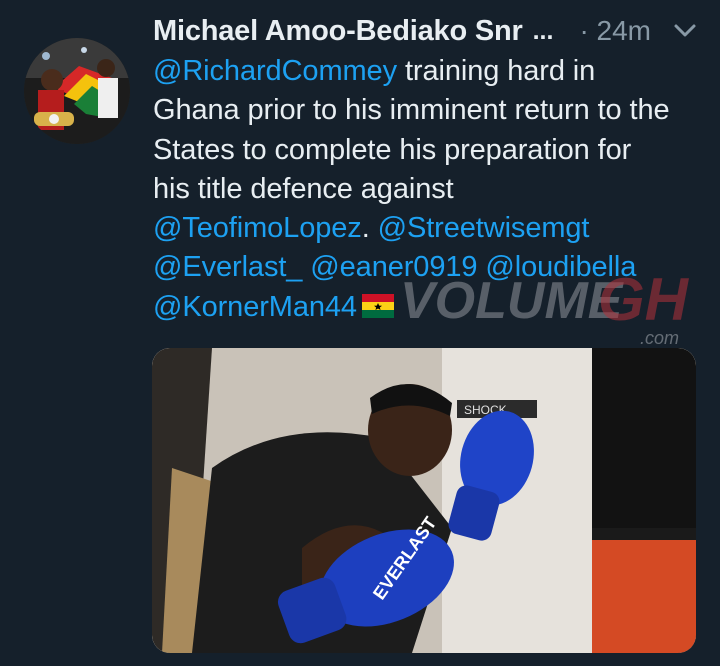 The width and height of the screenshot is (720, 666). What do you see at coordinates (659, 338) in the screenshot?
I see `watermark-domain: .com` at bounding box center [659, 338].